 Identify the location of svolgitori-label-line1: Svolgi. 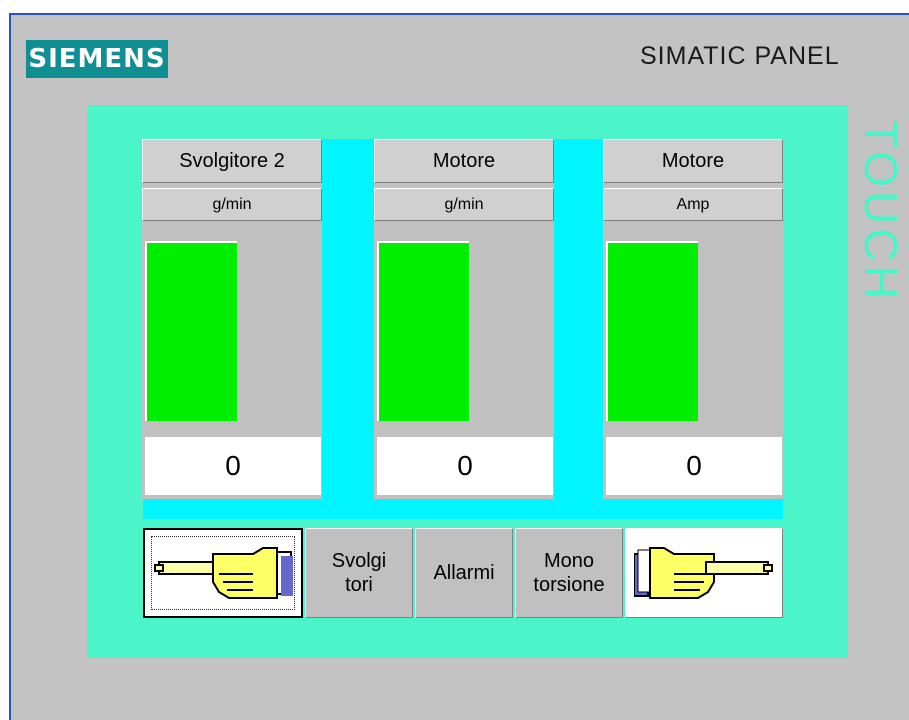
(359, 561).